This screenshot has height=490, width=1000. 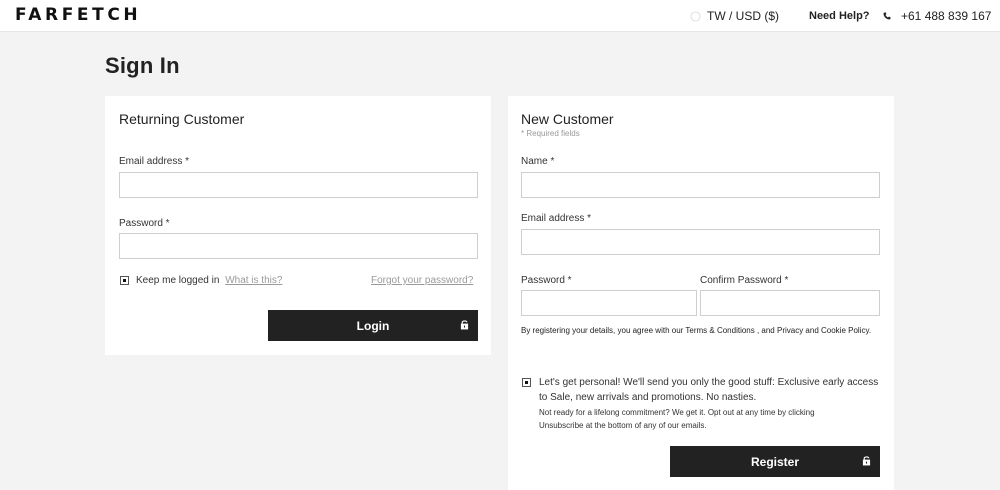 I want to click on required-fields-note: * Required fields, so click(x=550, y=133).